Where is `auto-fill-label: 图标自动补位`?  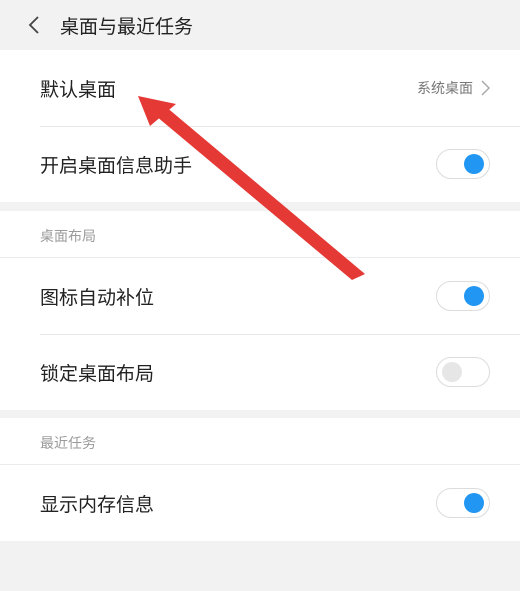 auto-fill-label: 图标自动补位 is located at coordinates (97, 297).